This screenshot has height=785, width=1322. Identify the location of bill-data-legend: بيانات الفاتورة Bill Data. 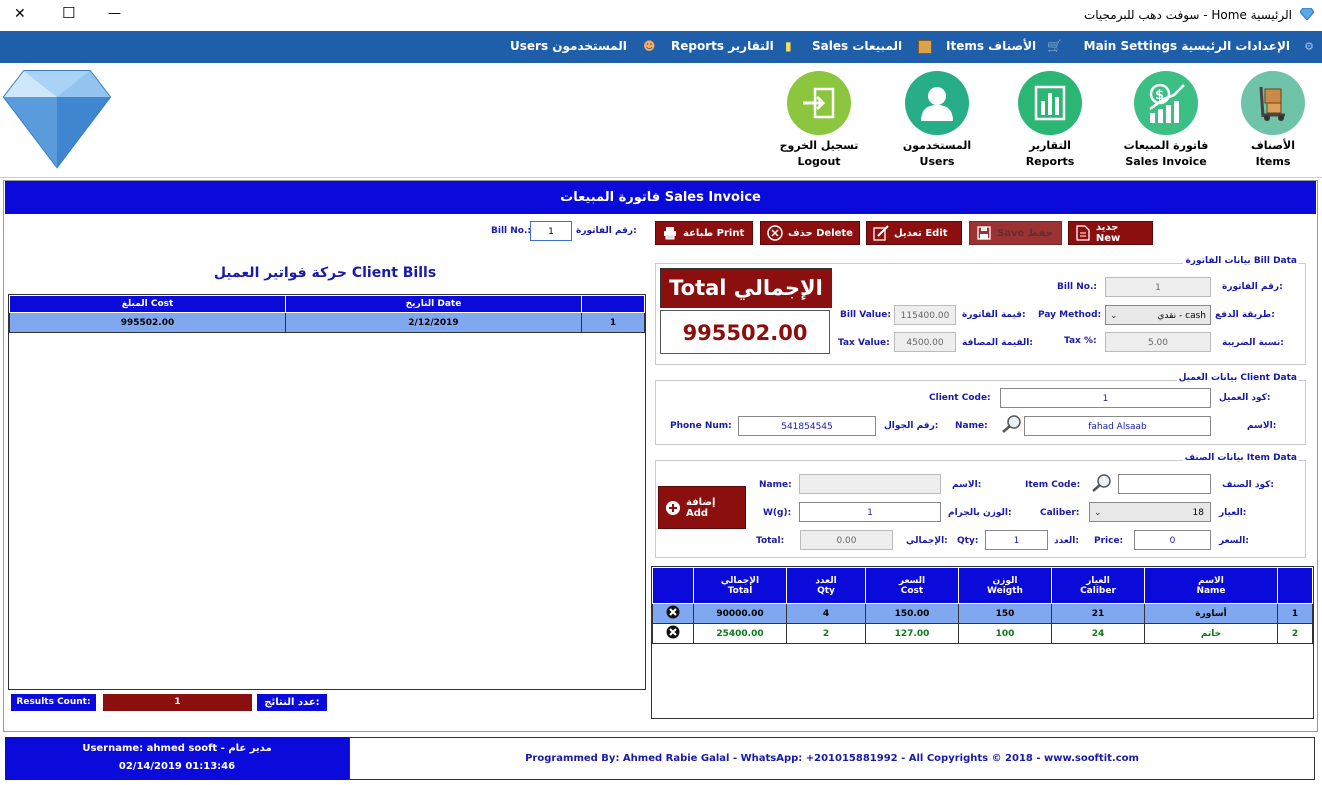
(1241, 261).